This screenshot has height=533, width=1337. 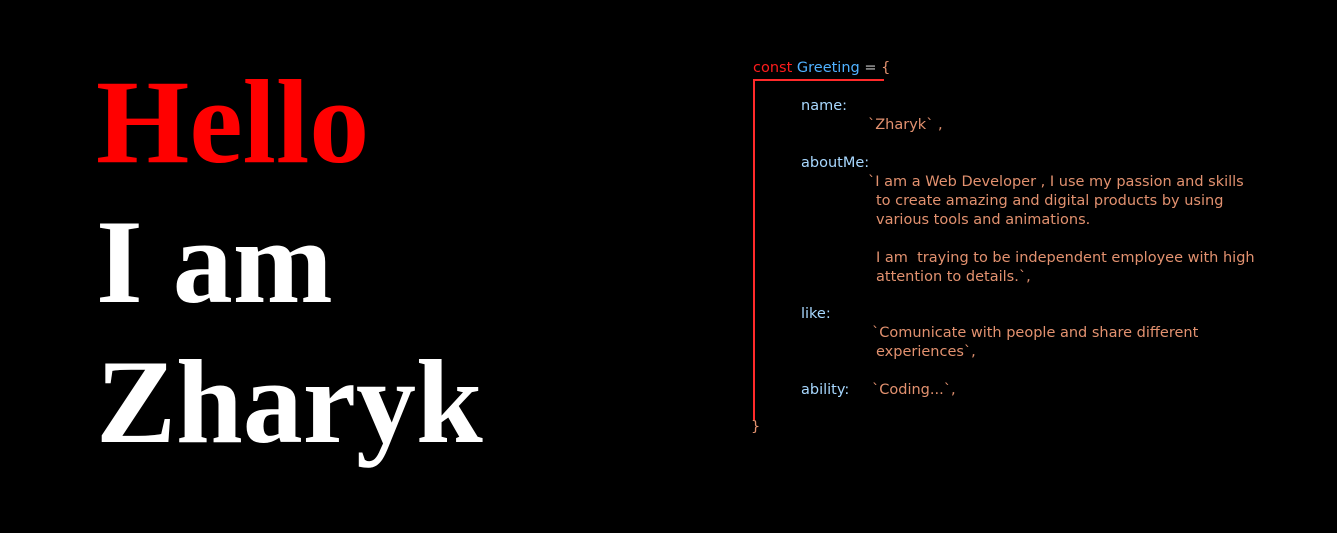 I want to click on about-key: aboutMe:, so click(x=835, y=163).